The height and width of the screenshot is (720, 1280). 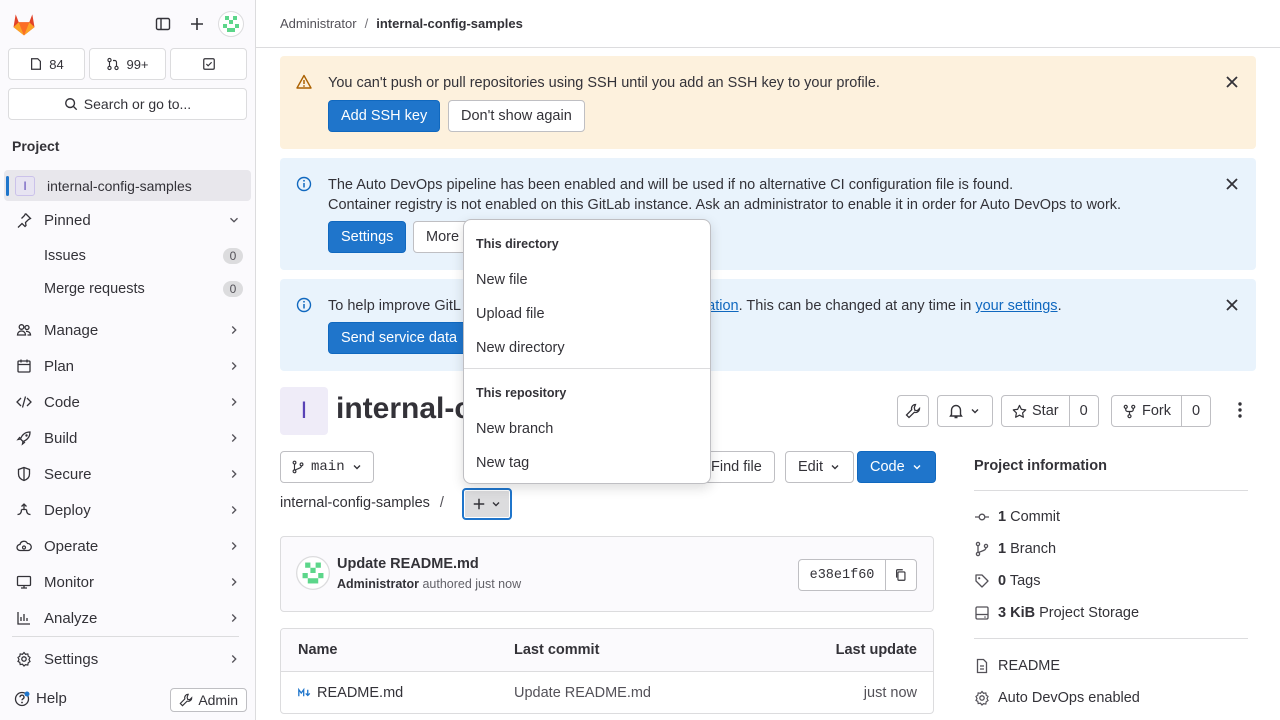 I want to click on new-file-item: New file, so click(x=502, y=280).